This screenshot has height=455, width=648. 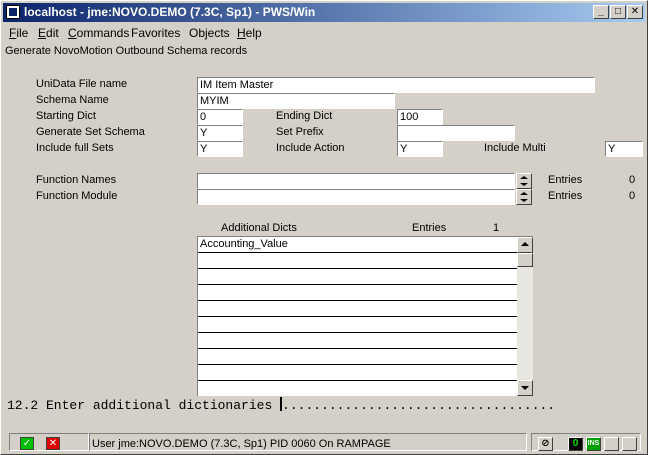 What do you see at coordinates (82, 84) in the screenshot?
I see `unidata-file-label: UniData File name` at bounding box center [82, 84].